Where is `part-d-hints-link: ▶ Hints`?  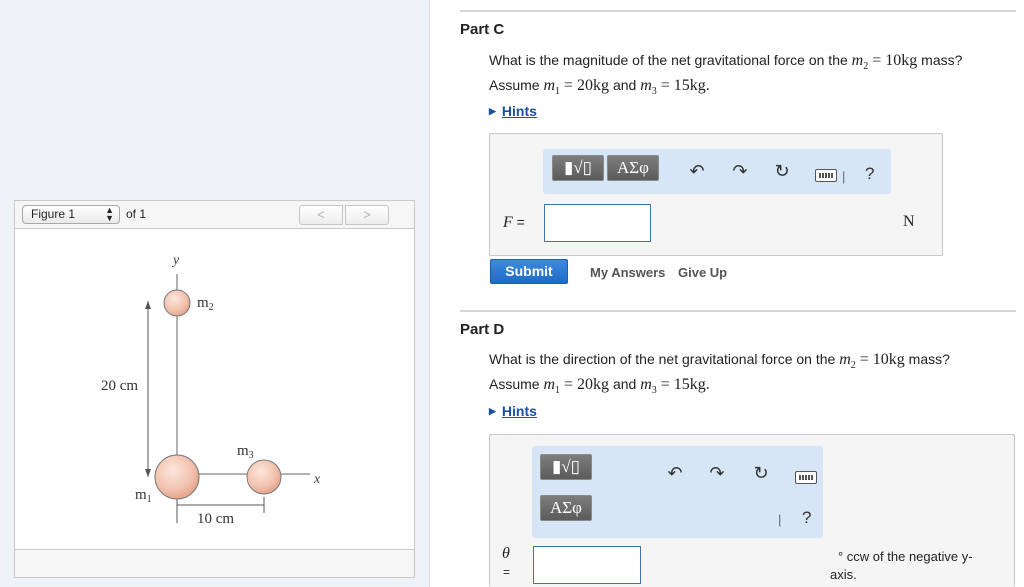
part-d-hints-link: ▶ Hints is located at coordinates (513, 411).